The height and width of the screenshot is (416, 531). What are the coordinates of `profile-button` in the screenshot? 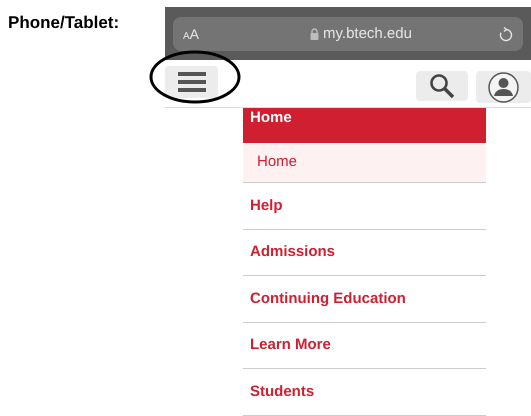 It's located at (503, 87).